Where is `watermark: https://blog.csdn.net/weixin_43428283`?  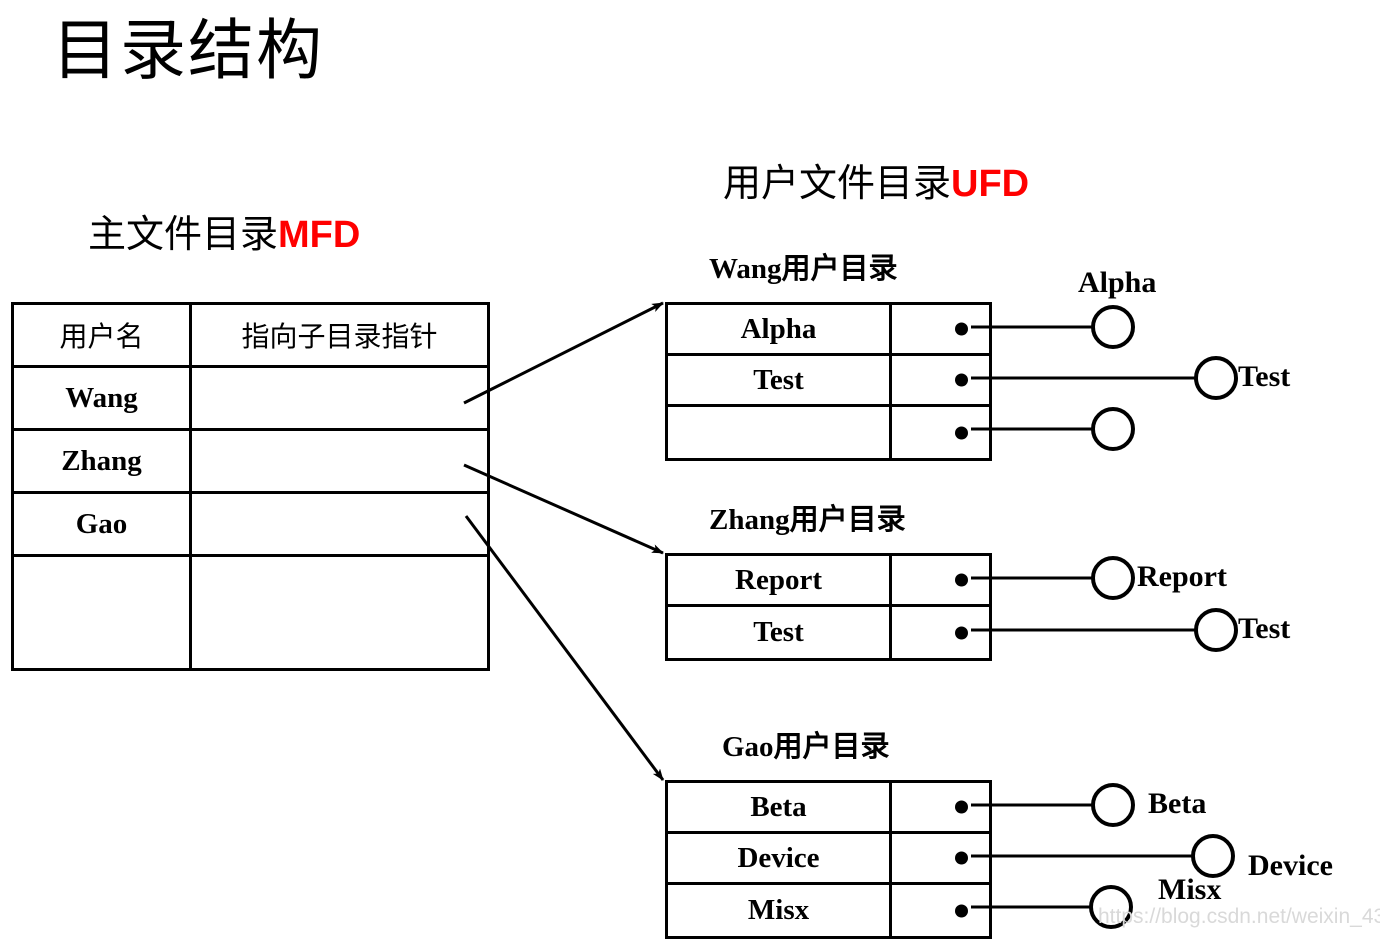 watermark: https://blog.csdn.net/weixin_43428283 is located at coordinates (1239, 916).